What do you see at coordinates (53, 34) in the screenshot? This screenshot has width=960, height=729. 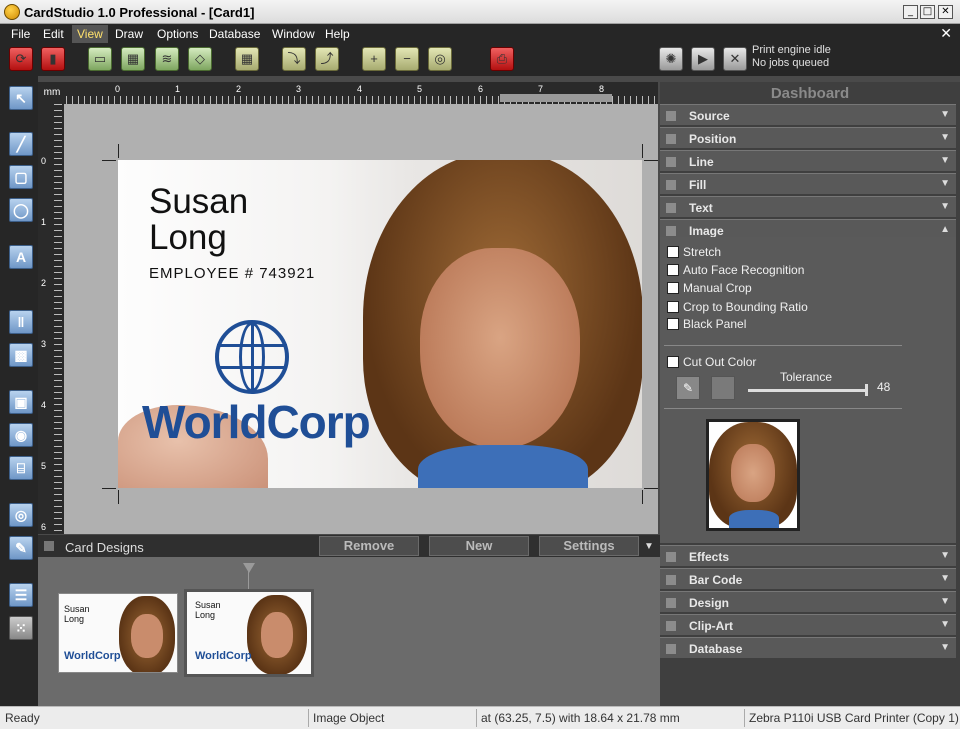 I see `menu-edit: Edit` at bounding box center [53, 34].